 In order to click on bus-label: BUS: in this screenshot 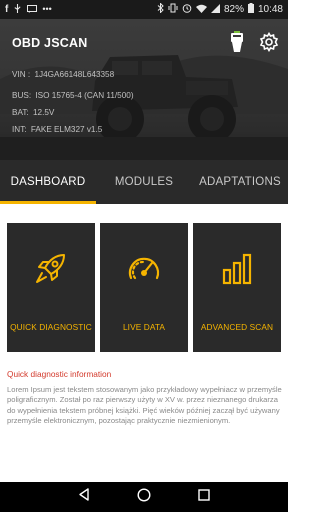, I will do `click(22, 95)`.